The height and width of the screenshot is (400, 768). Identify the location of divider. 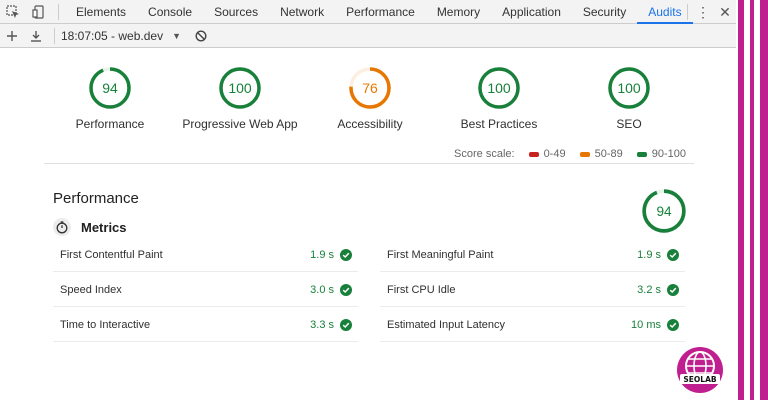
(369, 163).